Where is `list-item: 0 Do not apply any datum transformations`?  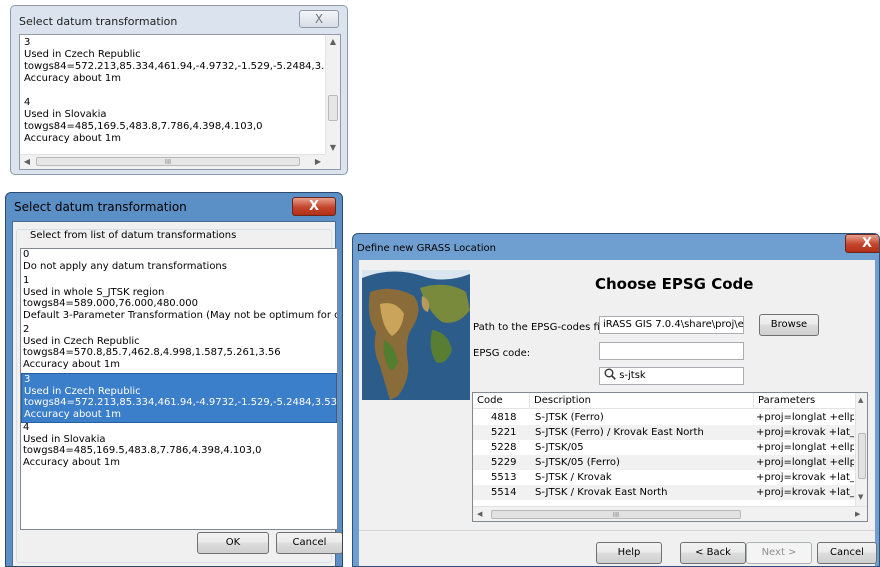 list-item: 0 Do not apply any datum transformations is located at coordinates (179, 261).